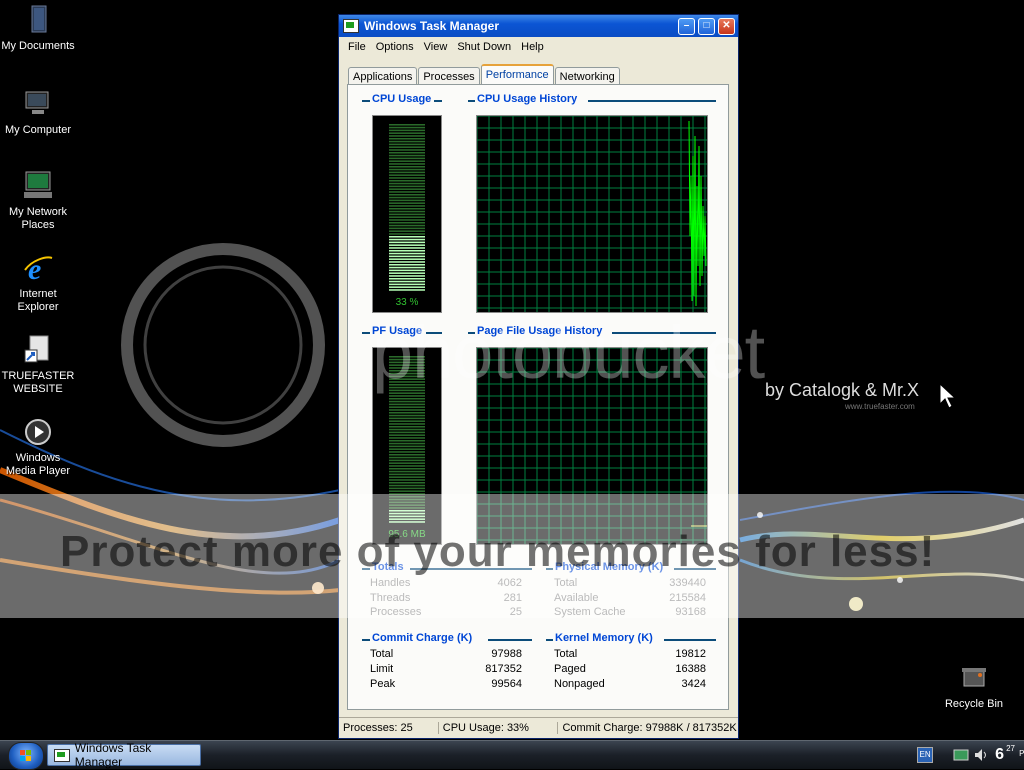  What do you see at coordinates (538, 26) in the screenshot?
I see `window-titlebar: Windows Task Manager – □ ✕` at bounding box center [538, 26].